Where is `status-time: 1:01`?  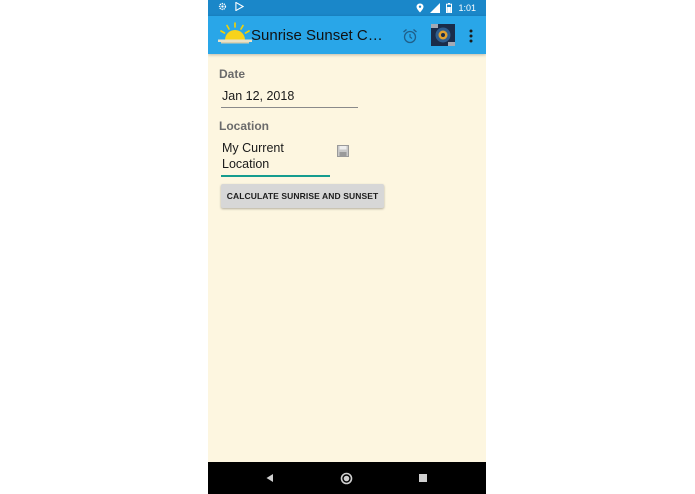 status-time: 1:01 is located at coordinates (467, 8).